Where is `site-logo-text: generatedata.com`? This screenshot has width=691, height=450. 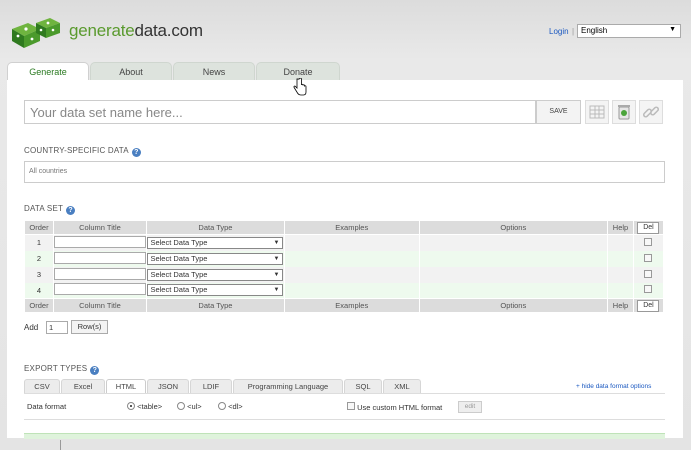
site-logo-text: generatedata.com is located at coordinates (136, 31).